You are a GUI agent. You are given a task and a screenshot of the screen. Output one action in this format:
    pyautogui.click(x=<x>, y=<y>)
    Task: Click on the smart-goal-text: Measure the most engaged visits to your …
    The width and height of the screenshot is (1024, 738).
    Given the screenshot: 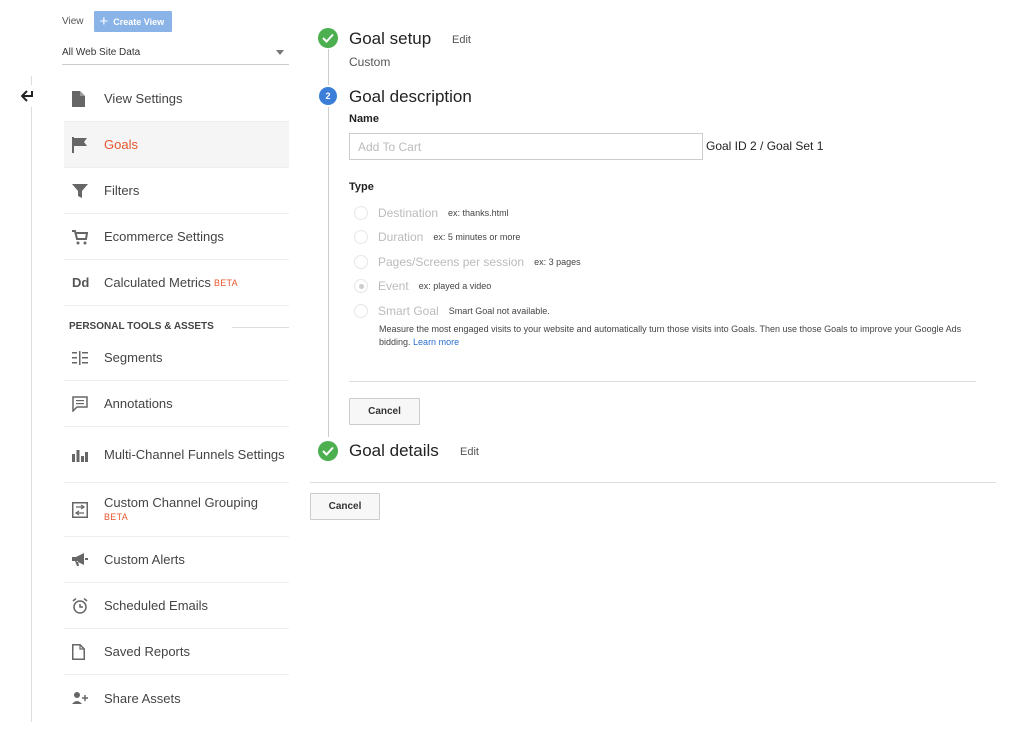 What is the action you would take?
    pyautogui.click(x=670, y=335)
    